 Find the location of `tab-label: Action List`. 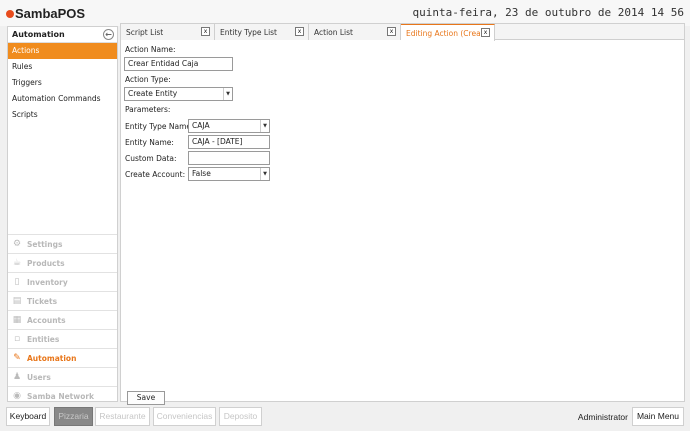

tab-label: Action List is located at coordinates (333, 32).